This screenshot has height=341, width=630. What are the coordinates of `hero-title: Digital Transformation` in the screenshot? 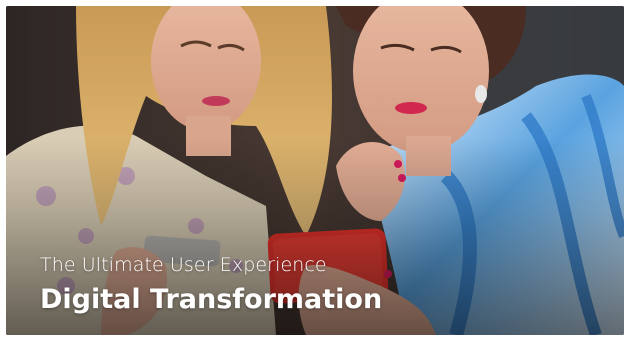 It's located at (211, 300).